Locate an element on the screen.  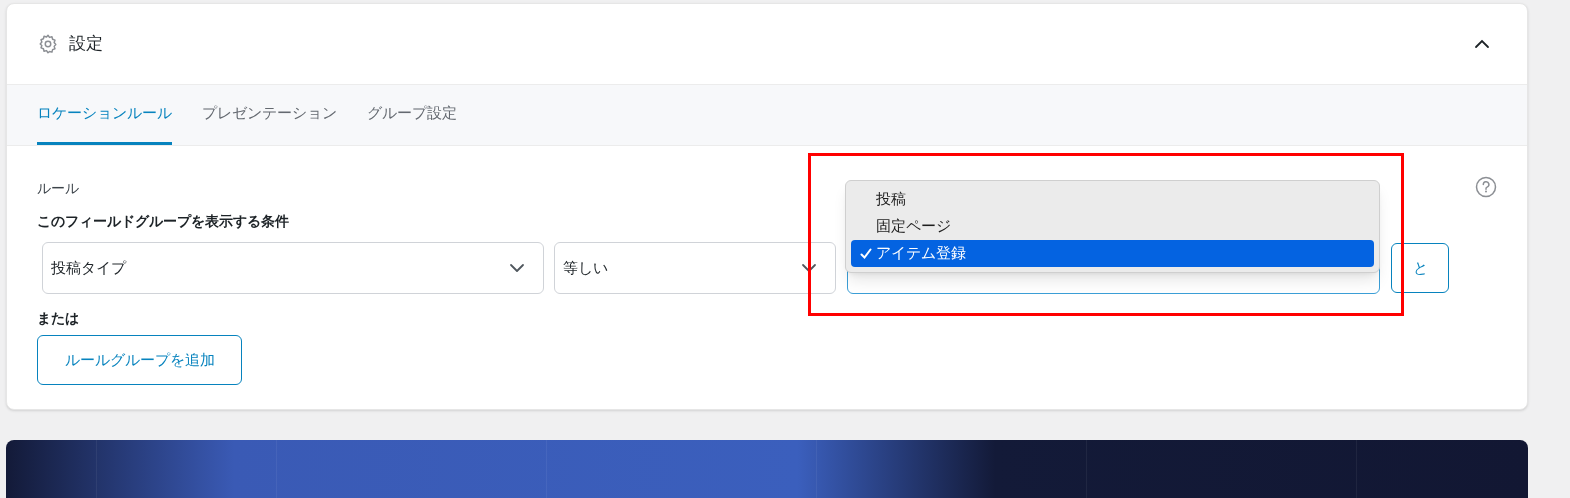
checkmark-icon is located at coordinates (866, 253).